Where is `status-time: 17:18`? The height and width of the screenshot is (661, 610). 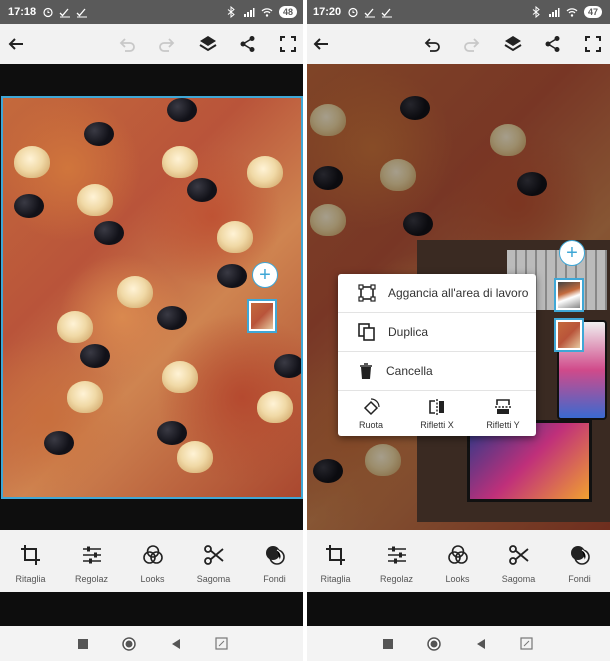
status-time: 17:18 is located at coordinates (22, 12).